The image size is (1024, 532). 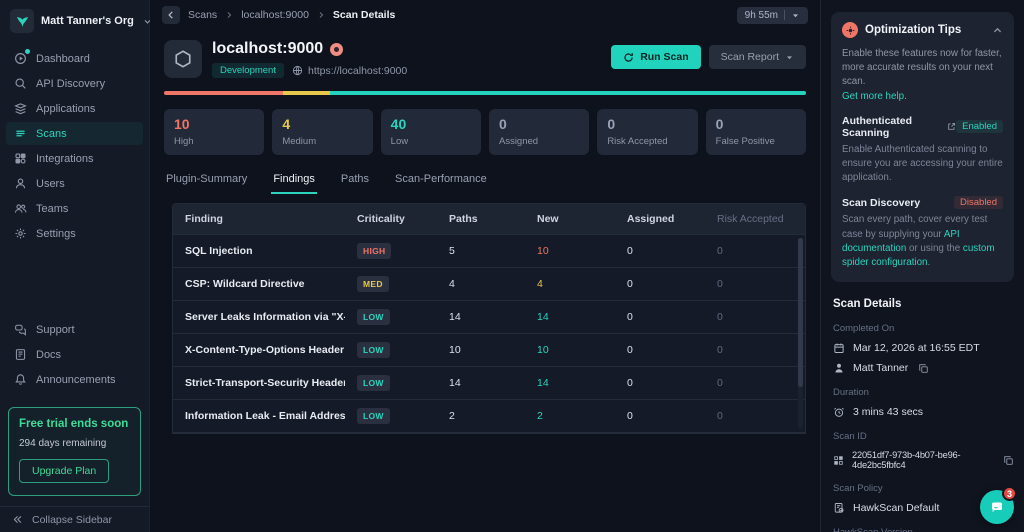 I want to click on announcements-bell-icon, so click(x=20, y=379).